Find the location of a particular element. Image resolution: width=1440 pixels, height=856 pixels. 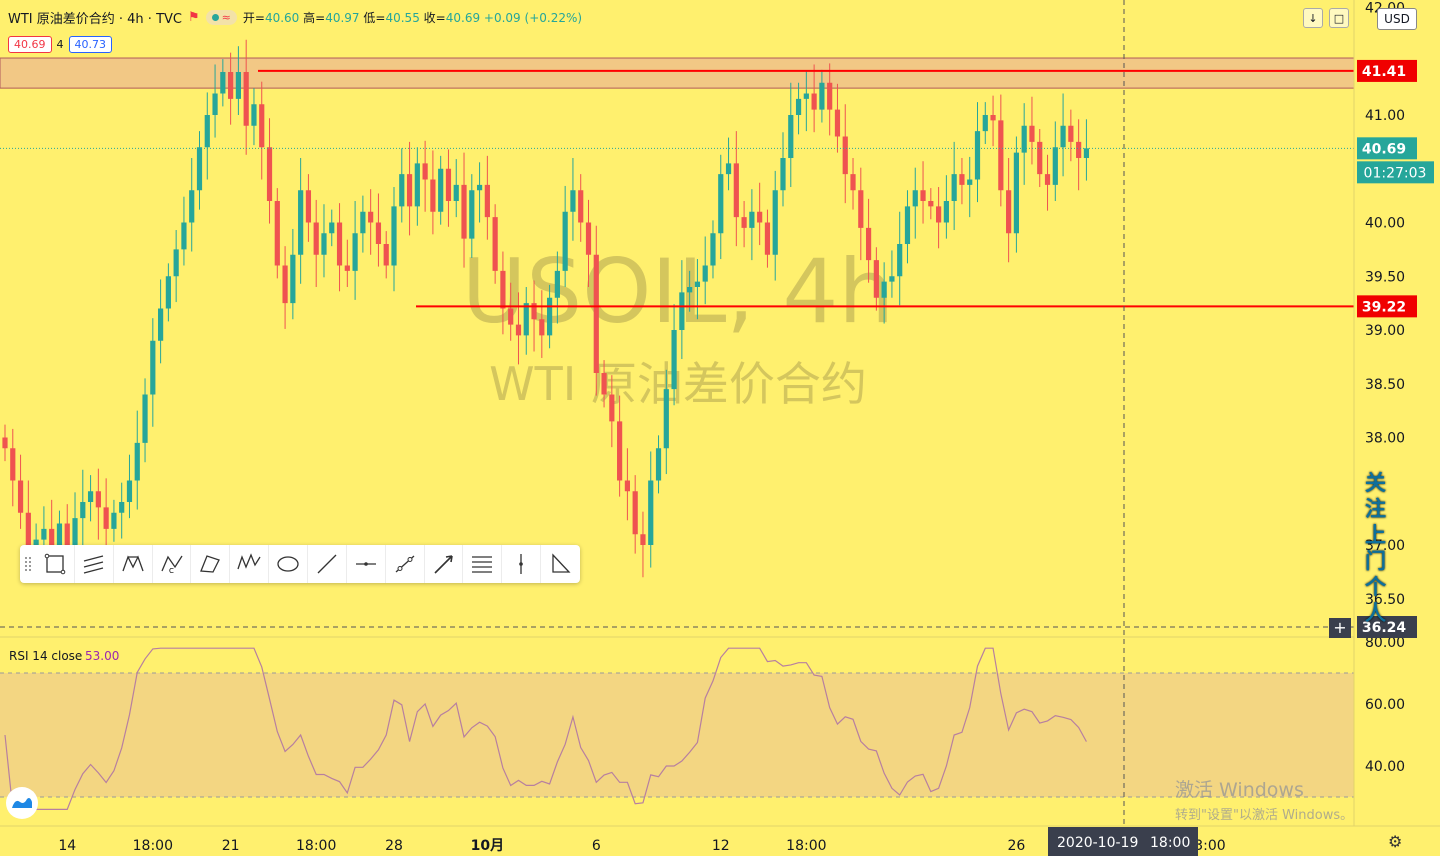

trend-line-icon is located at coordinates (327, 564).